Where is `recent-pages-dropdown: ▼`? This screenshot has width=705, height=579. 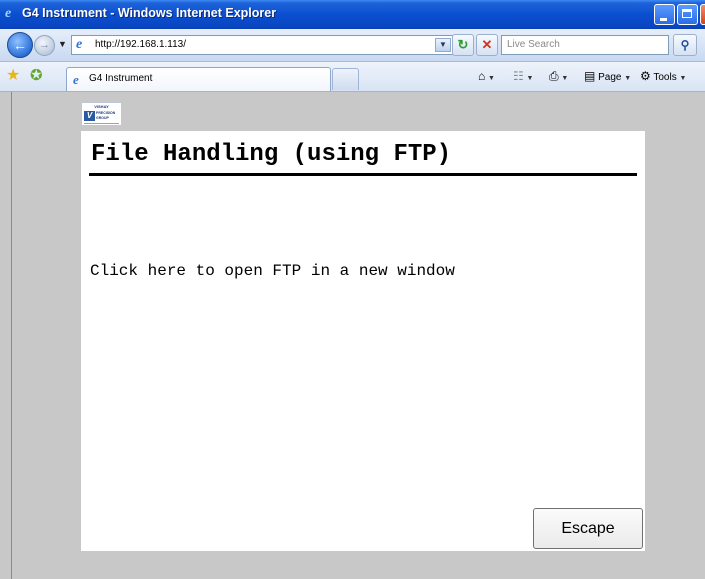
recent-pages-dropdown: ▼ is located at coordinates (62, 44).